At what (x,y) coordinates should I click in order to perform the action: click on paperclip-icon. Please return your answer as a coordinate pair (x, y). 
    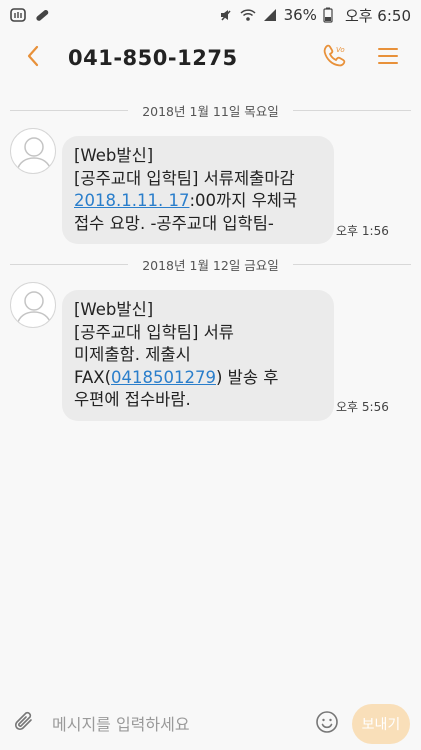
    Looking at the image, I should click on (25, 724).